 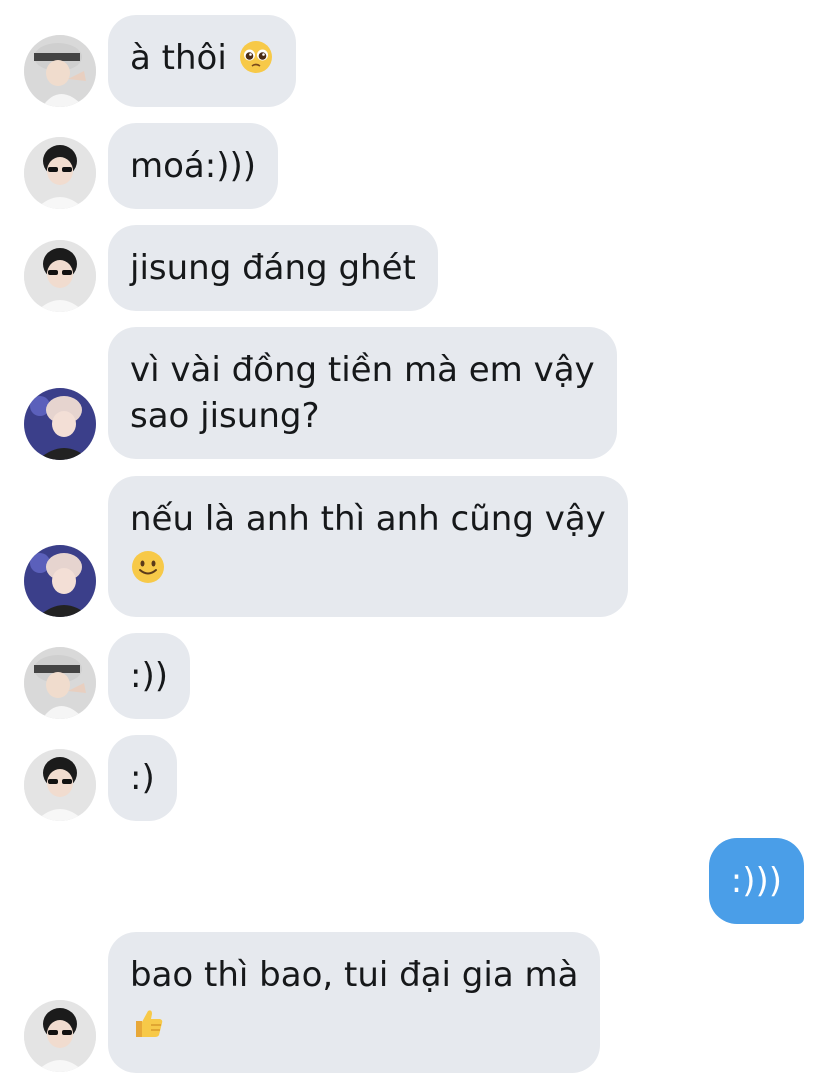 What do you see at coordinates (368, 519) in the screenshot?
I see `message-text: nếu là anh thì anh cũng vậy` at bounding box center [368, 519].